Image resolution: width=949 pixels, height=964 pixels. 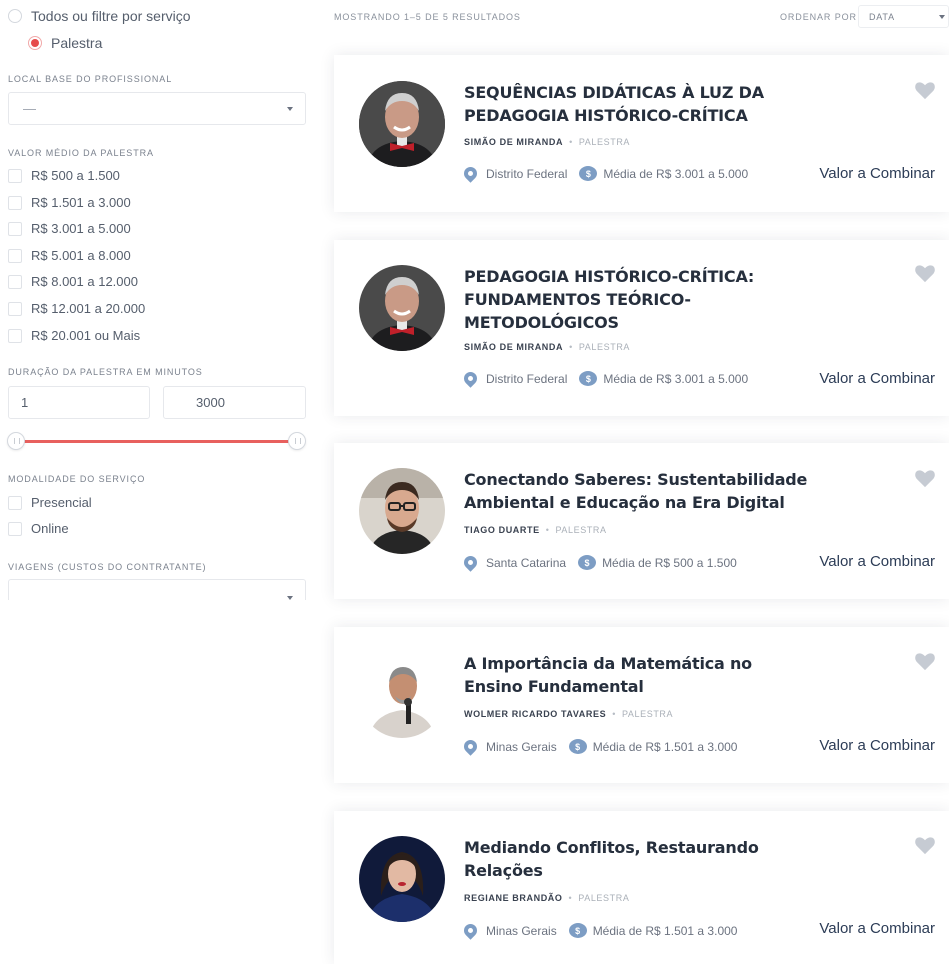 I want to click on local-select: —, so click(x=157, y=108).